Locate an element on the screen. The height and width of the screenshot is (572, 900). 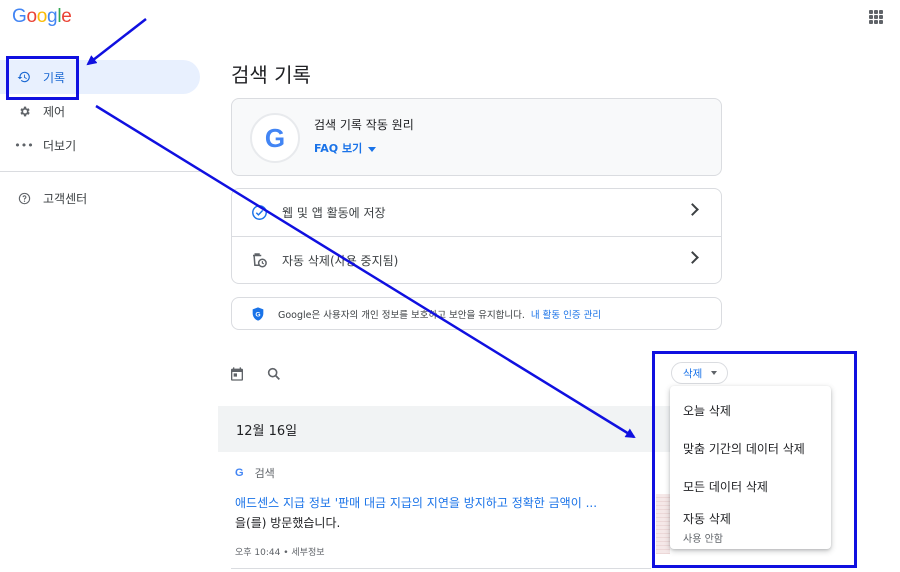
setting-label: 웹 및 앱 활동에 저장 is located at coordinates (334, 213).